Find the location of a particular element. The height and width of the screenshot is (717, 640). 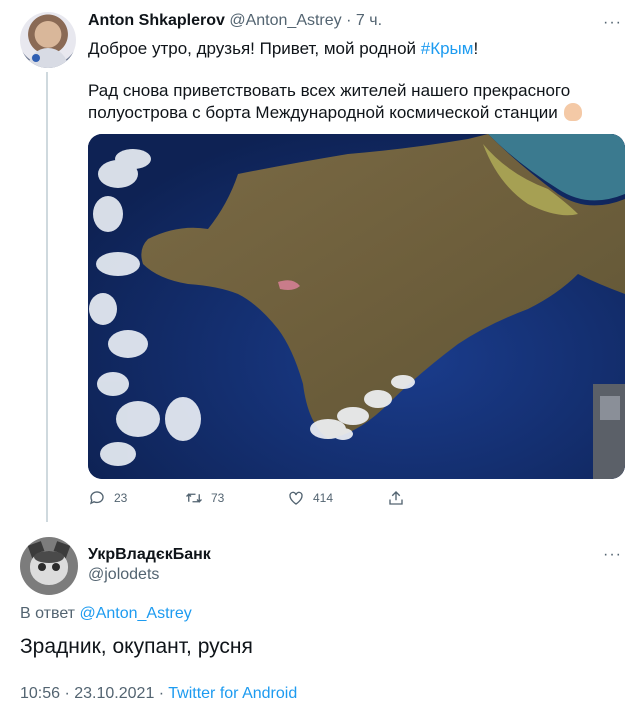

reply-text: Зрадник, окупант, русня is located at coordinates (136, 646).